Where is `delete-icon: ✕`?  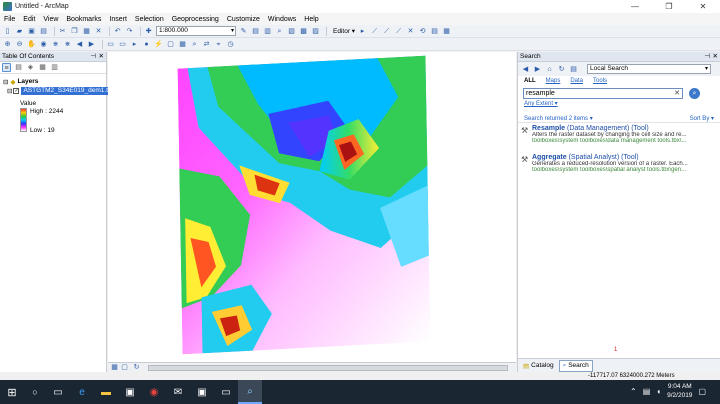
delete-icon: ✕ is located at coordinates (98, 31).